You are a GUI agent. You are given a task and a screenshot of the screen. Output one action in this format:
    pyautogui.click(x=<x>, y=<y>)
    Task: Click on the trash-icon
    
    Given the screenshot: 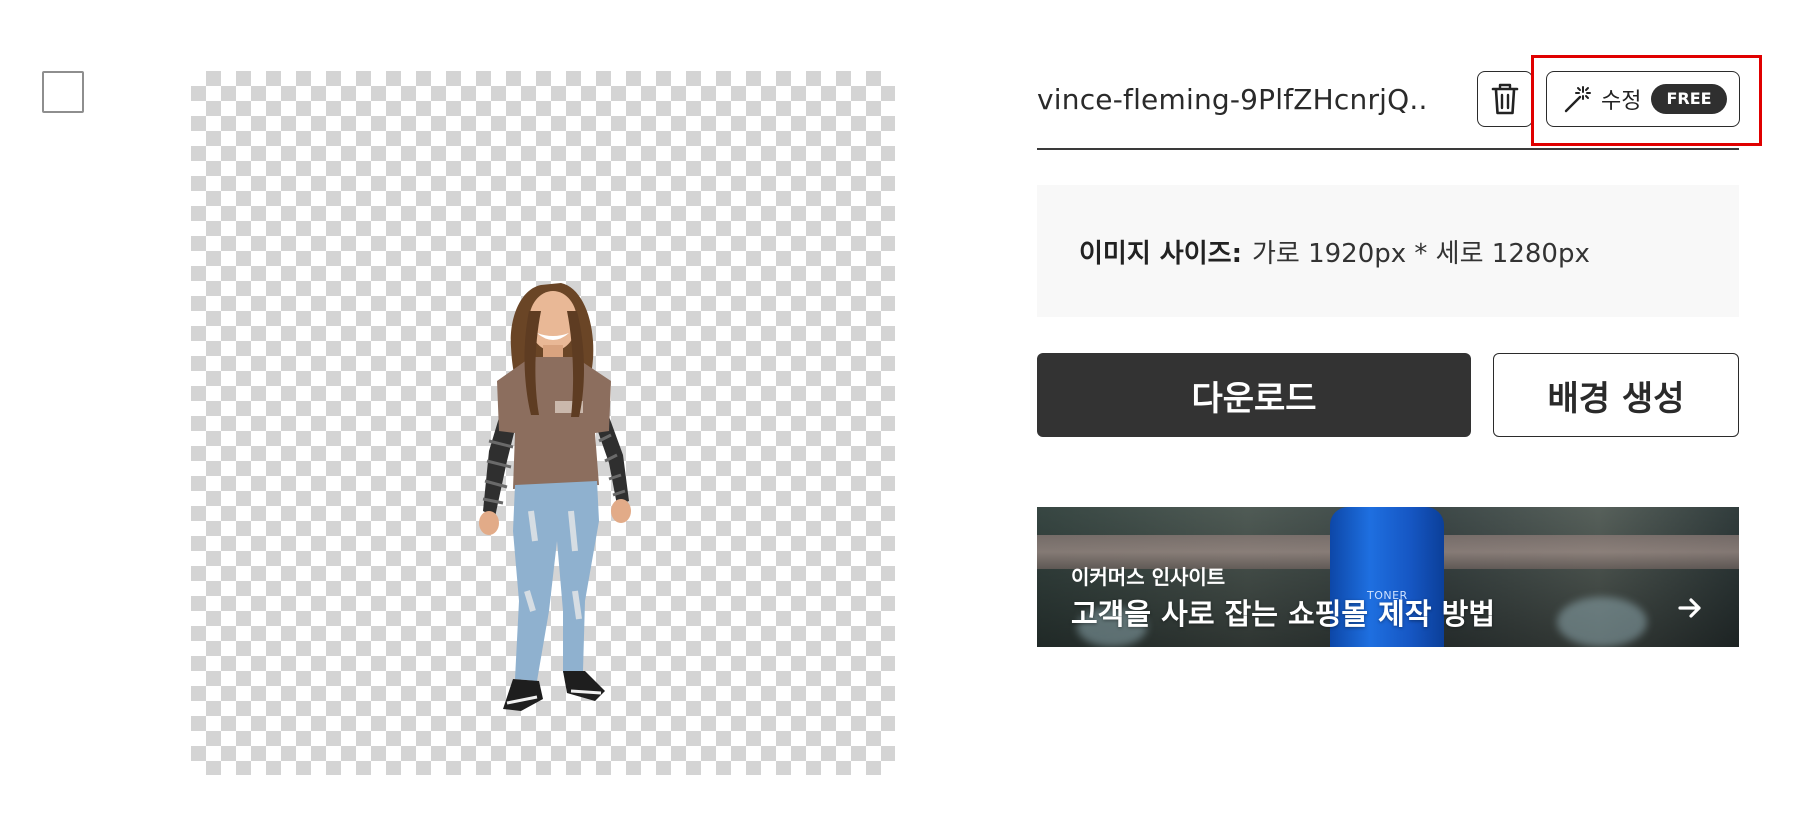 What is the action you would take?
    pyautogui.click(x=1505, y=99)
    